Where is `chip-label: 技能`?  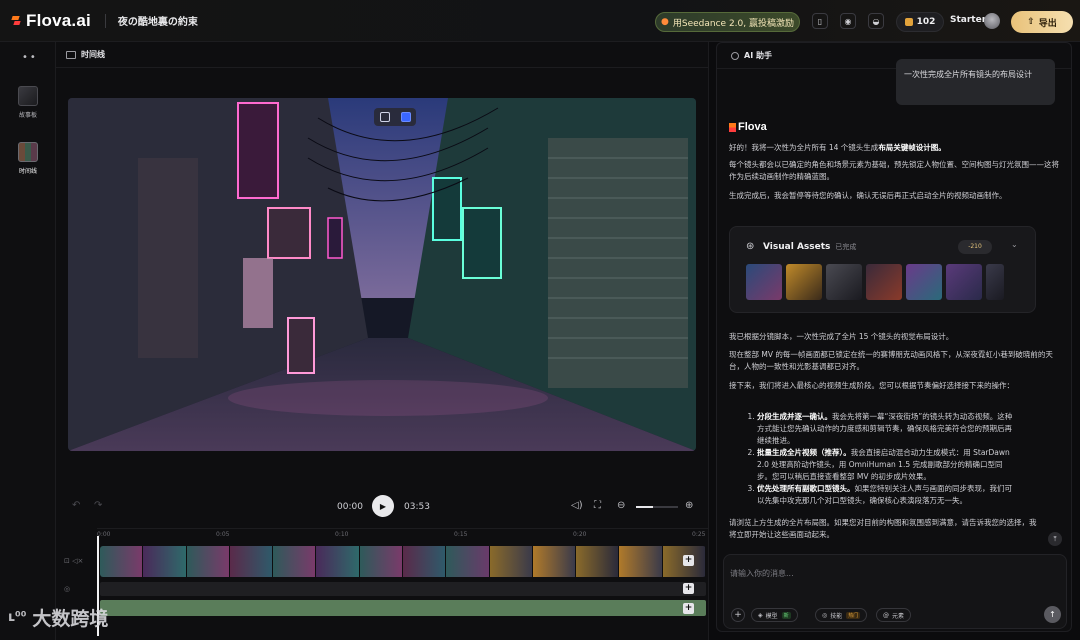 chip-label: 技能 is located at coordinates (836, 616).